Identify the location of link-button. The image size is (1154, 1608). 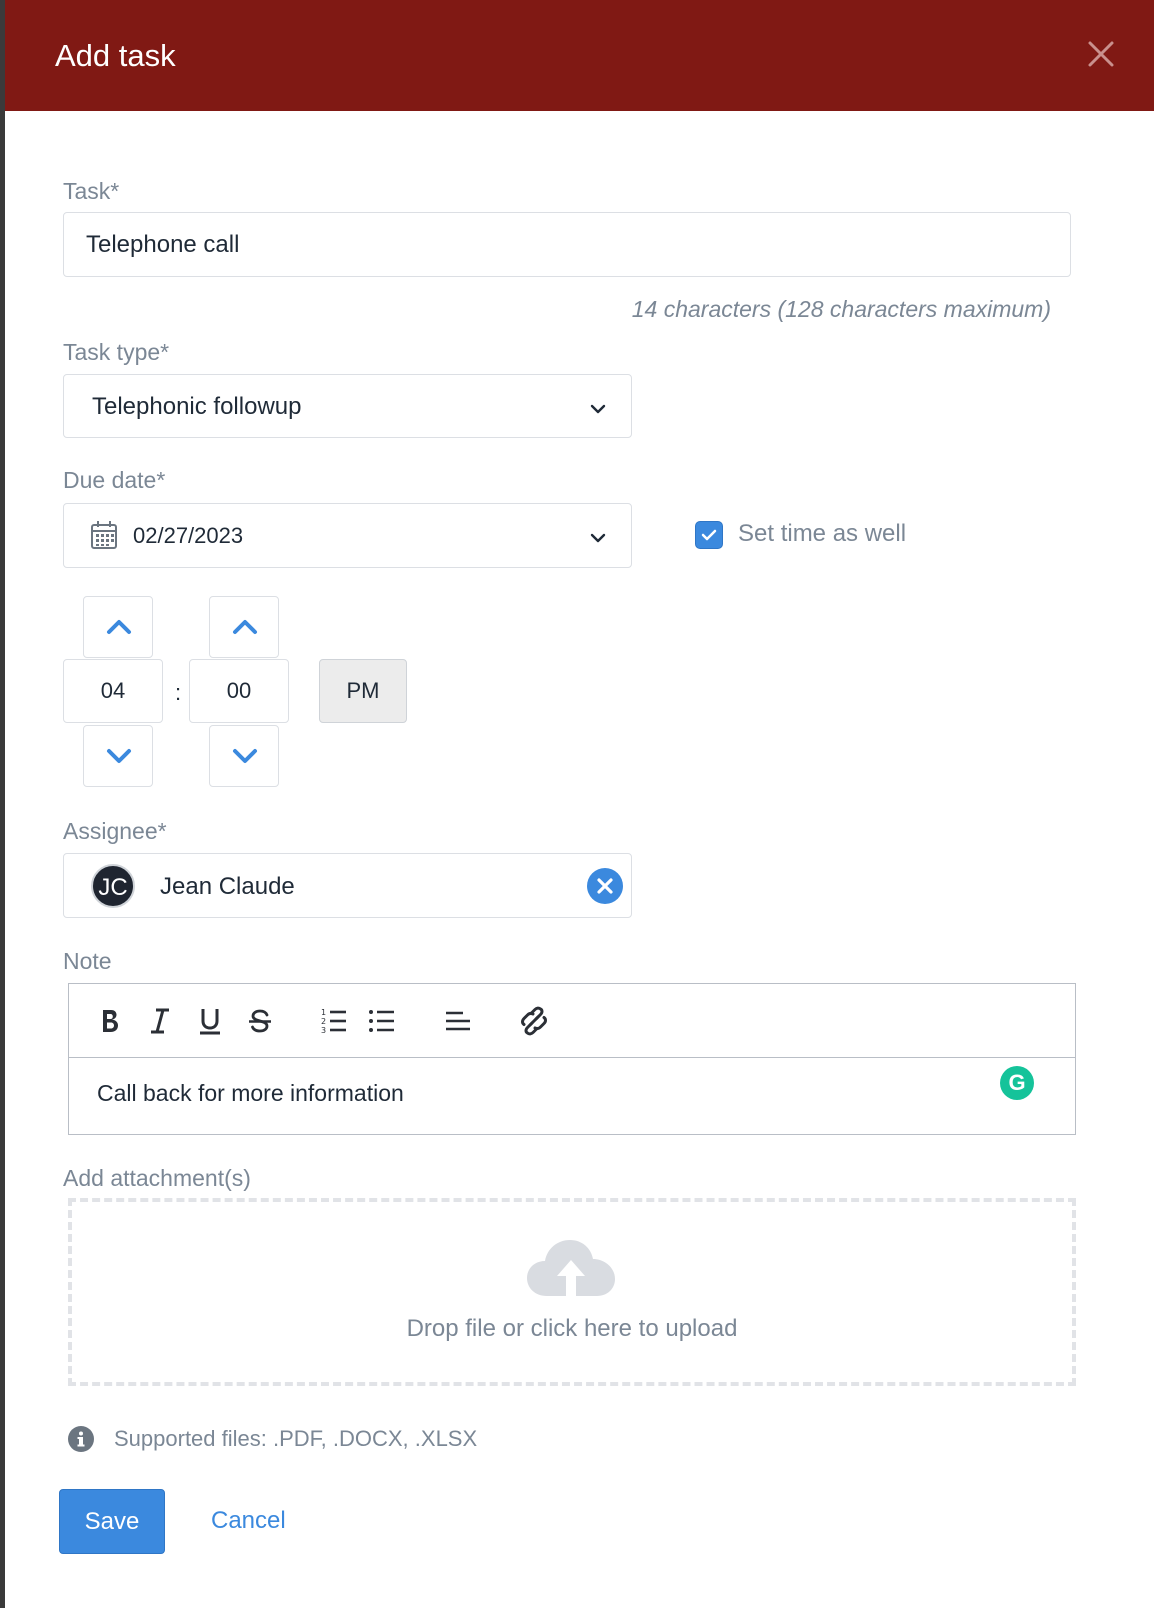
(534, 1021).